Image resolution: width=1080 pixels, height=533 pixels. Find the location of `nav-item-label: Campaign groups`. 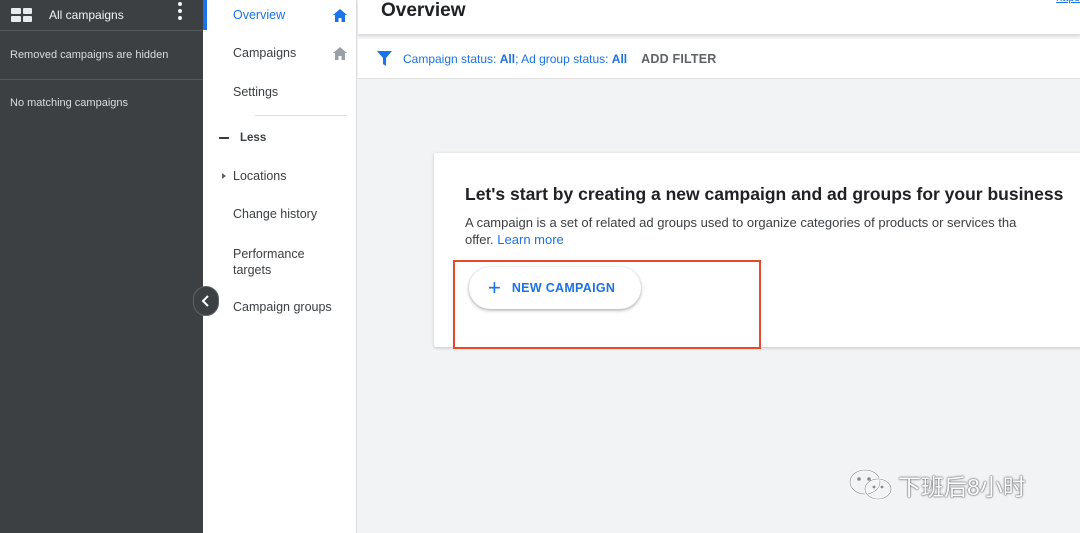

nav-item-label: Campaign groups is located at coordinates (282, 307).